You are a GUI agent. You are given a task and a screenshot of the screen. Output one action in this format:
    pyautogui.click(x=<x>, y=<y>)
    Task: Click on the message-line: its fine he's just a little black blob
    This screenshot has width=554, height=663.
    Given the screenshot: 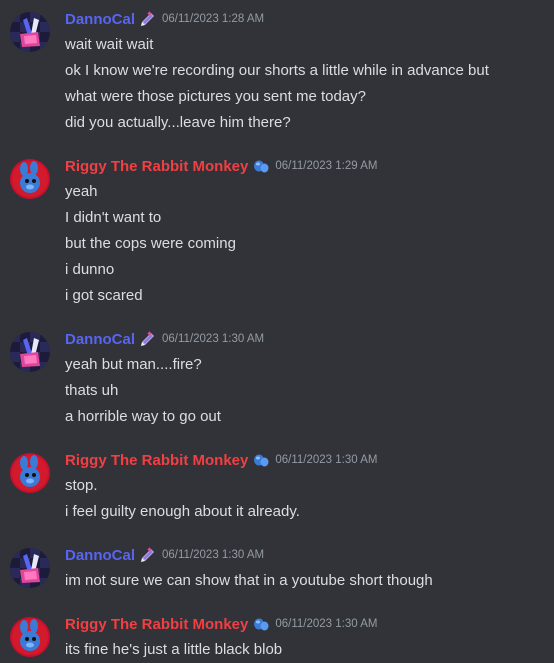 What is the action you would take?
    pyautogui.click(x=174, y=649)
    